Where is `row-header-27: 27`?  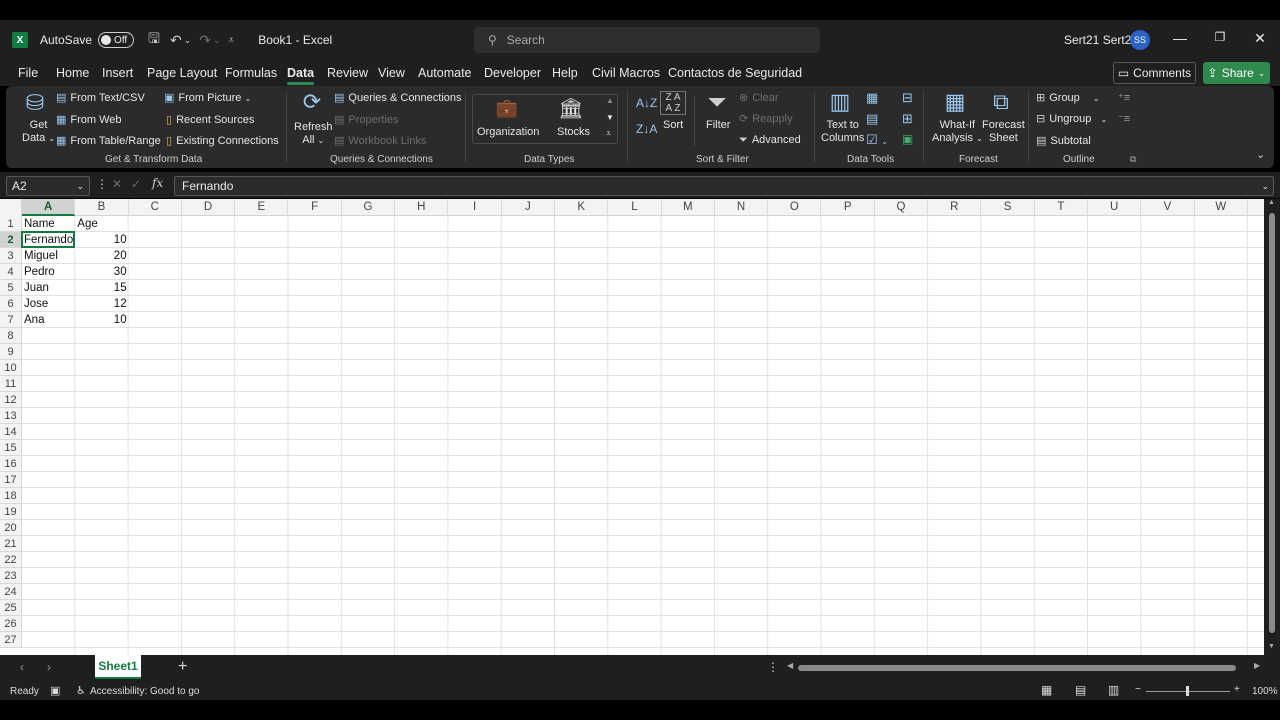 row-header-27: 27 is located at coordinates (11, 640).